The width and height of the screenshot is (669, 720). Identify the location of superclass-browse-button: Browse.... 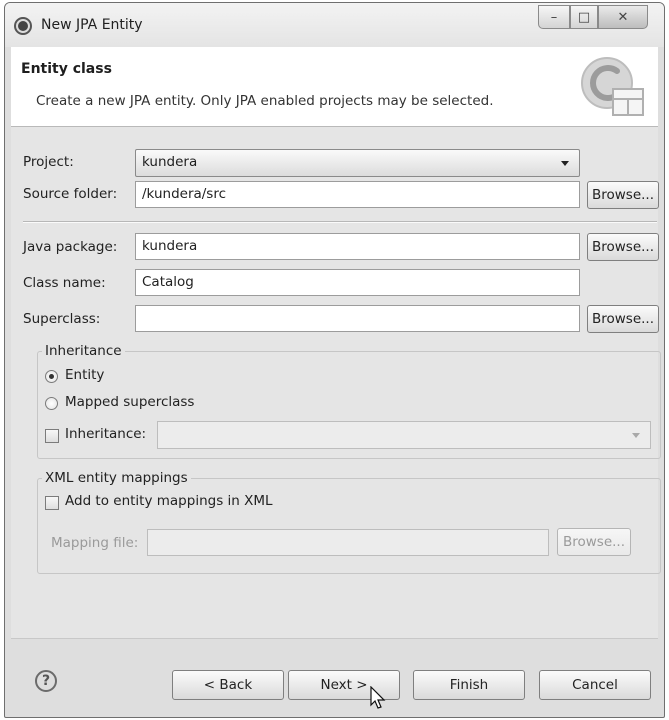
(623, 319).